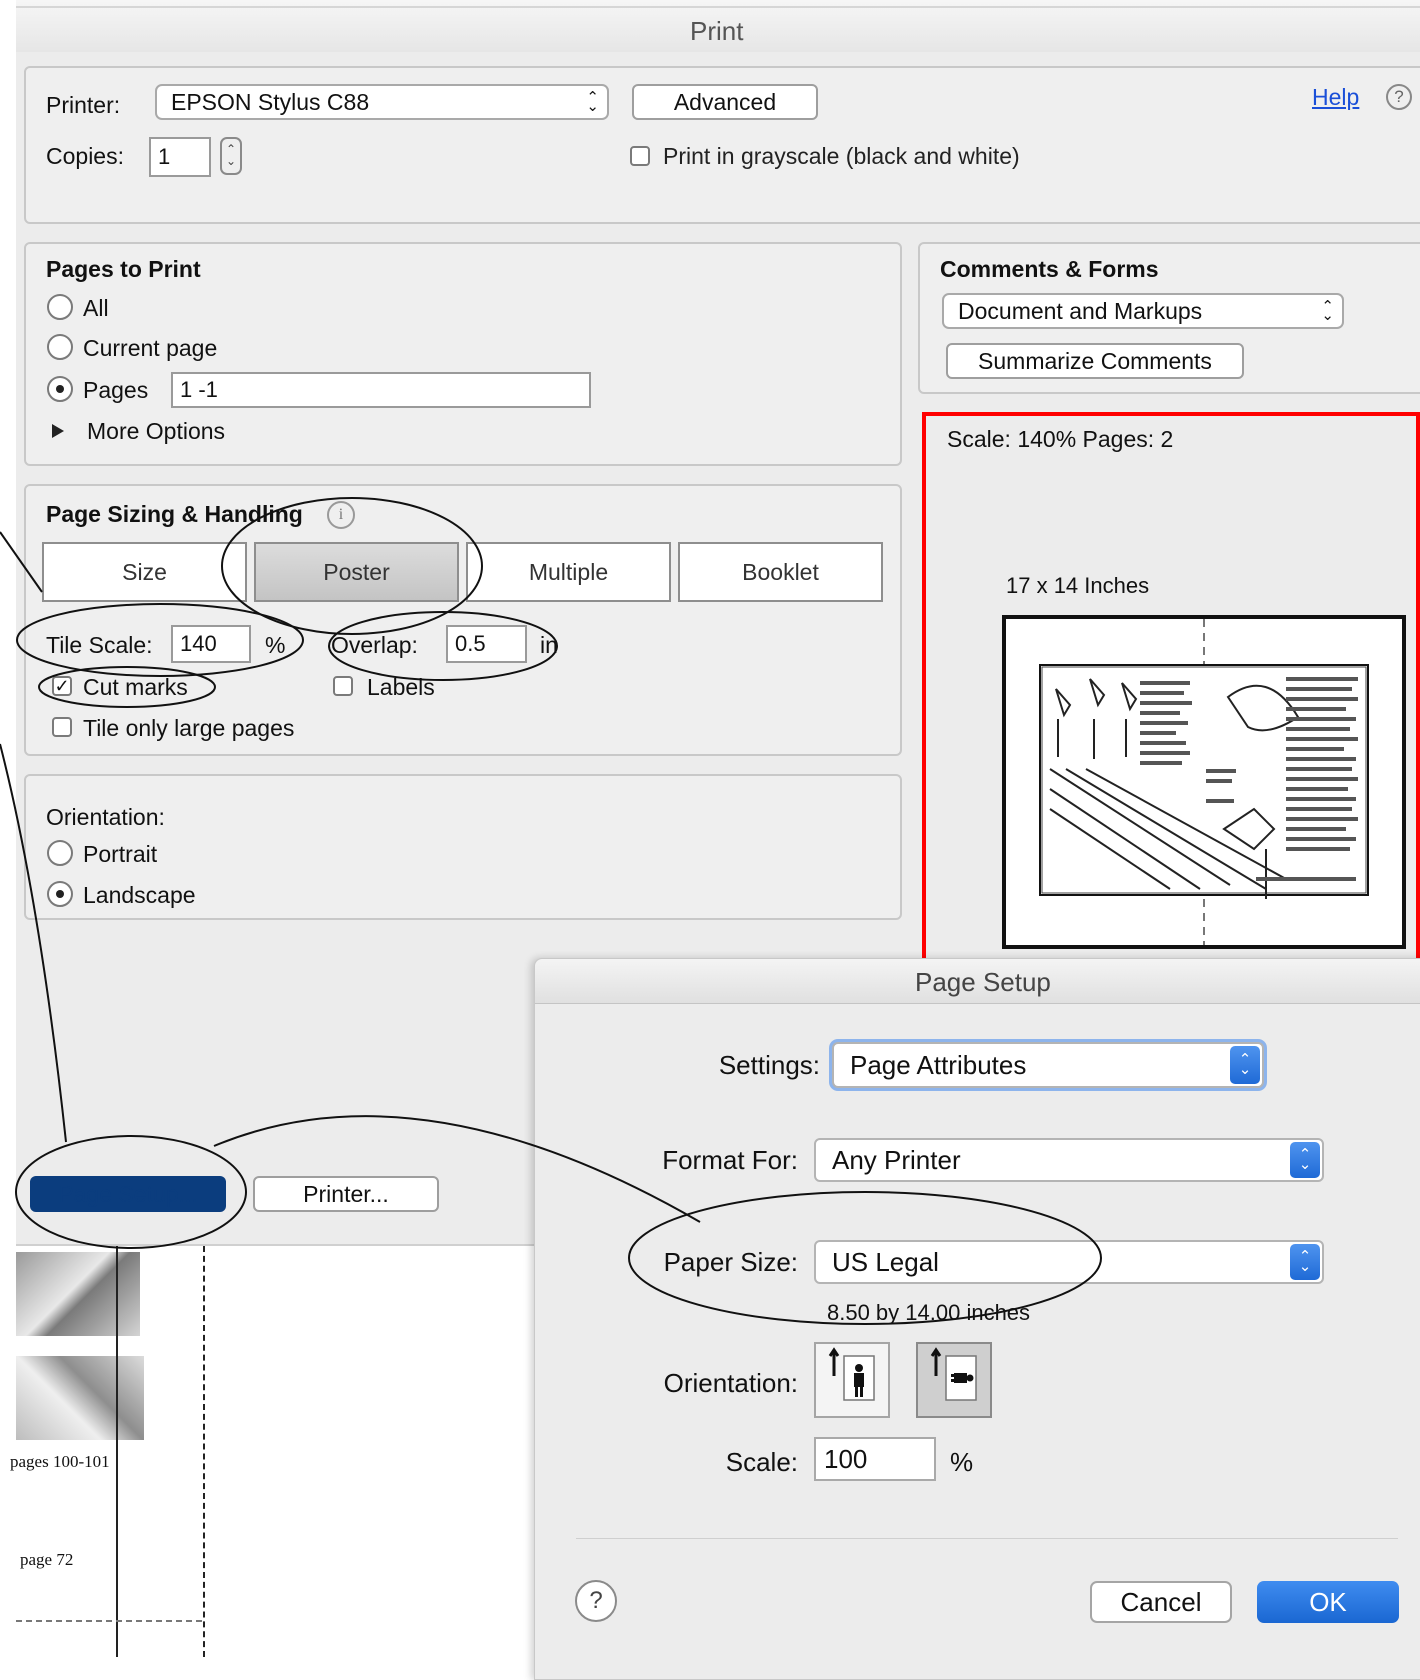 This screenshot has width=1420, height=1680. What do you see at coordinates (382, 102) in the screenshot?
I see `printer-select: EPSON Stylus C88 ⌃ ⌄` at bounding box center [382, 102].